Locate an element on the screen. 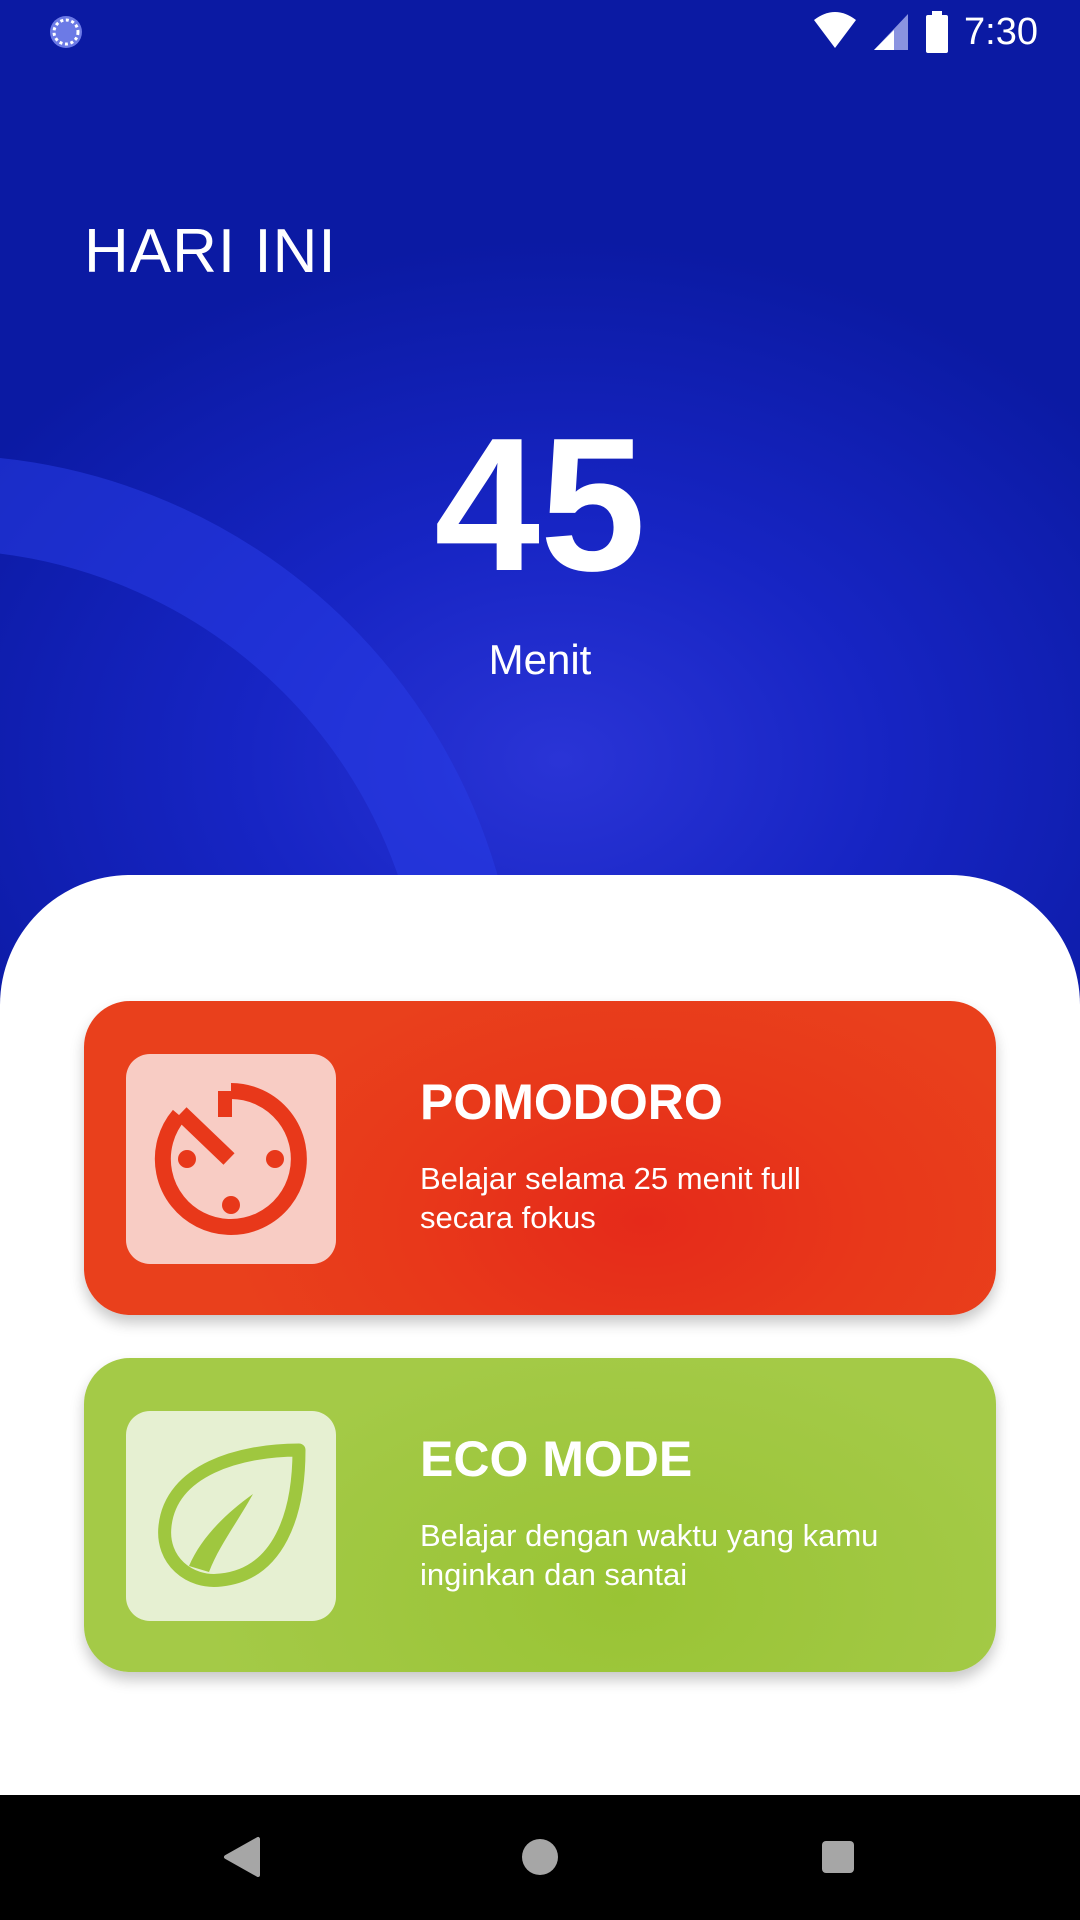 The height and width of the screenshot is (1920, 1080). nav-back-button is located at coordinates (242, 1857).